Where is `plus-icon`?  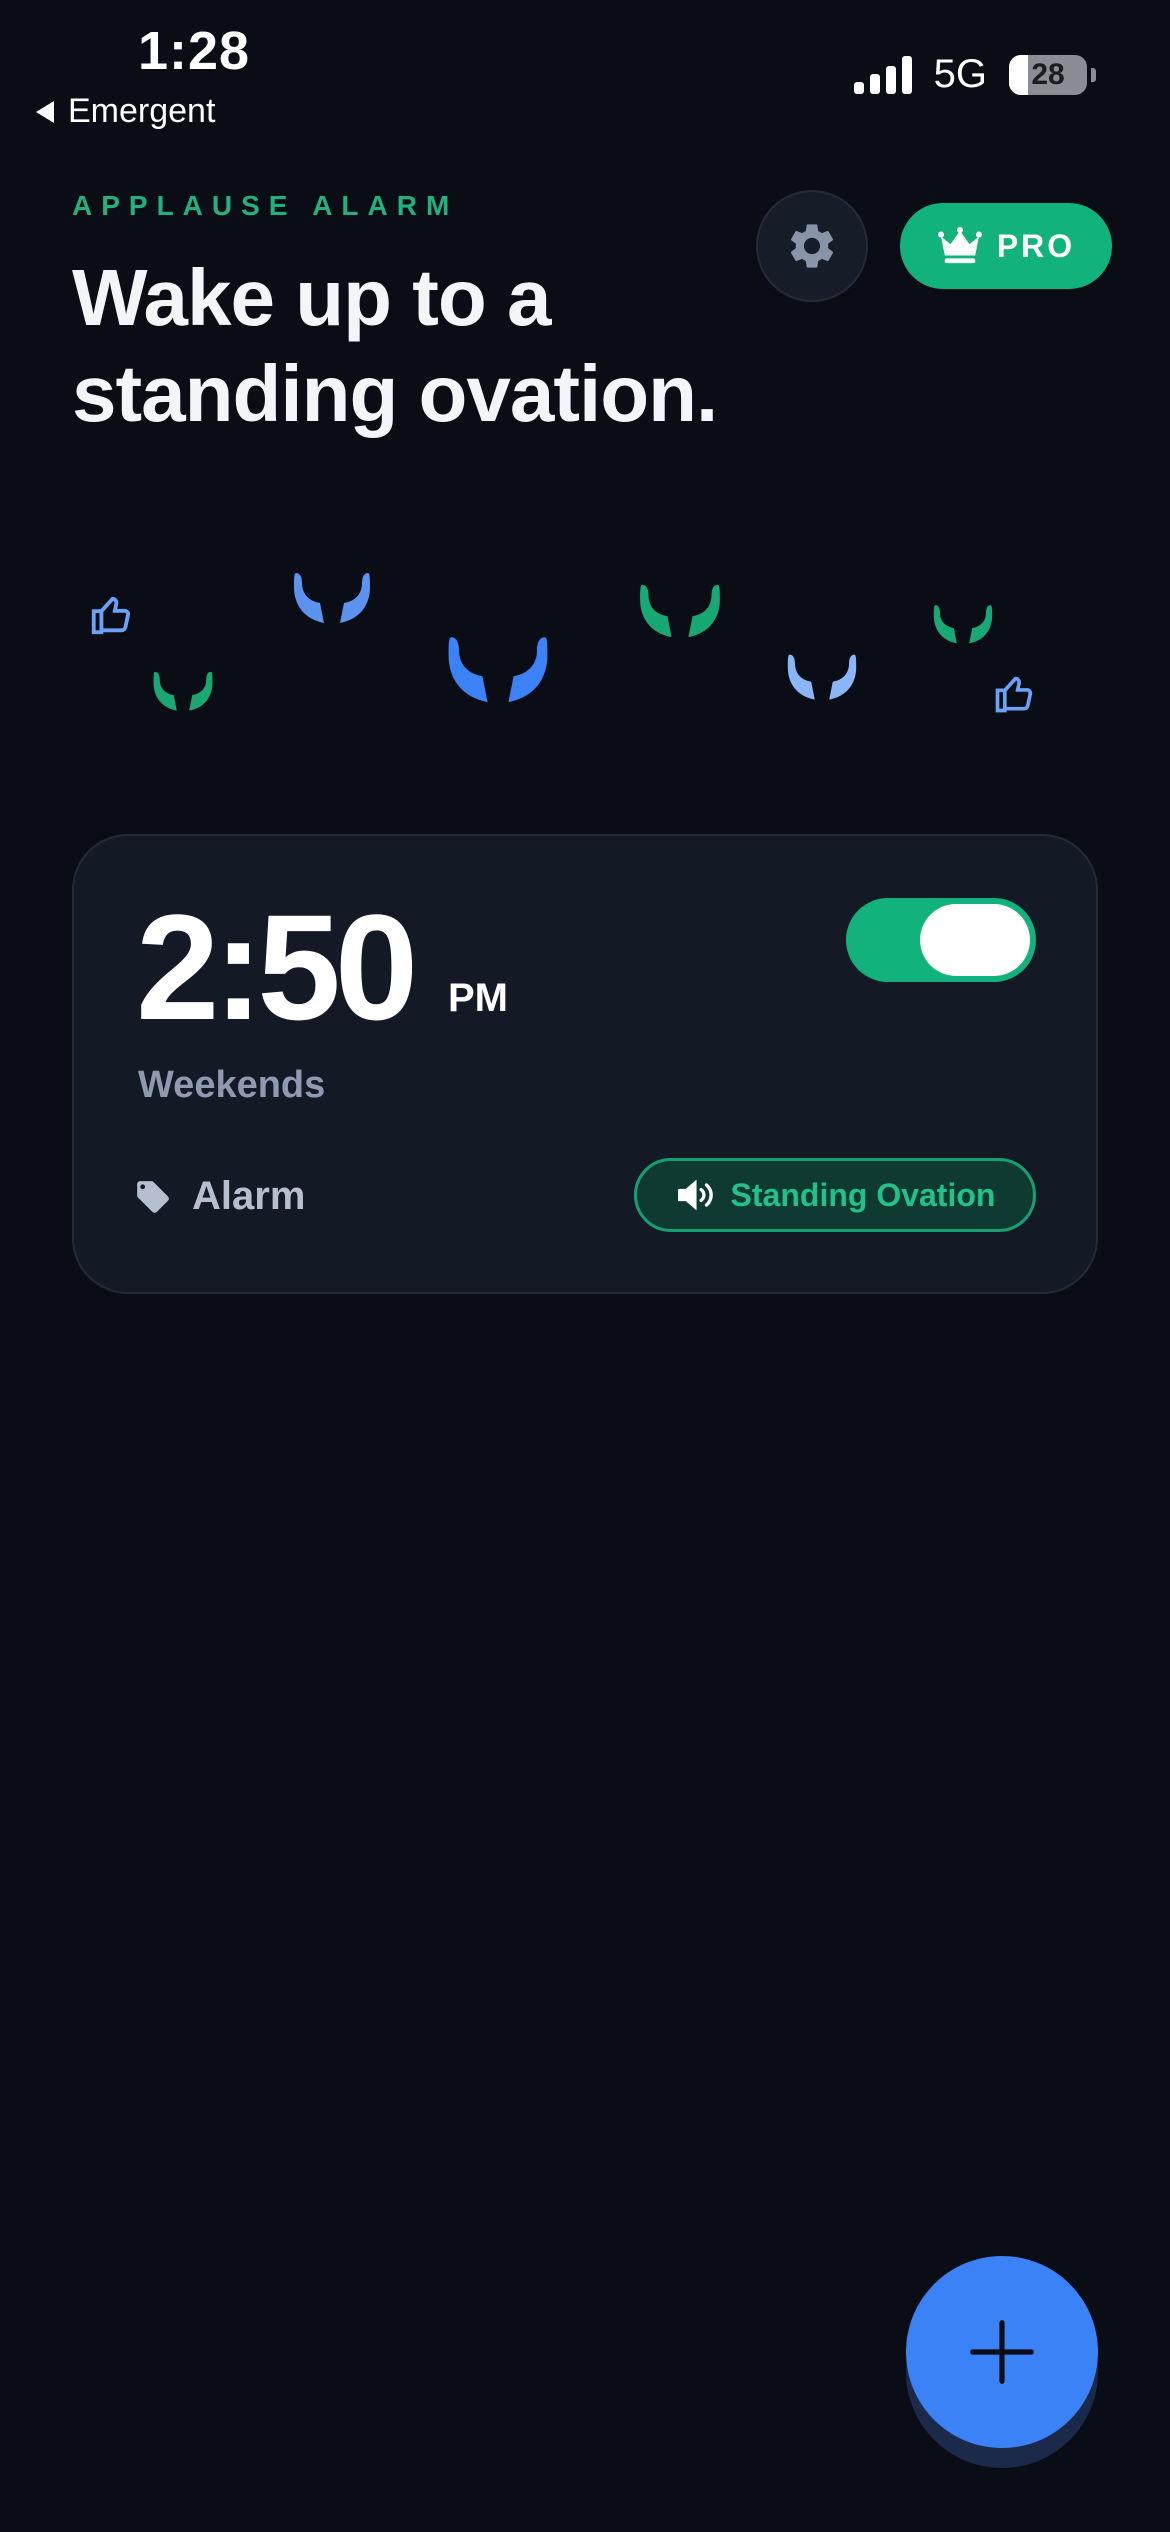
plus-icon is located at coordinates (1002, 2352).